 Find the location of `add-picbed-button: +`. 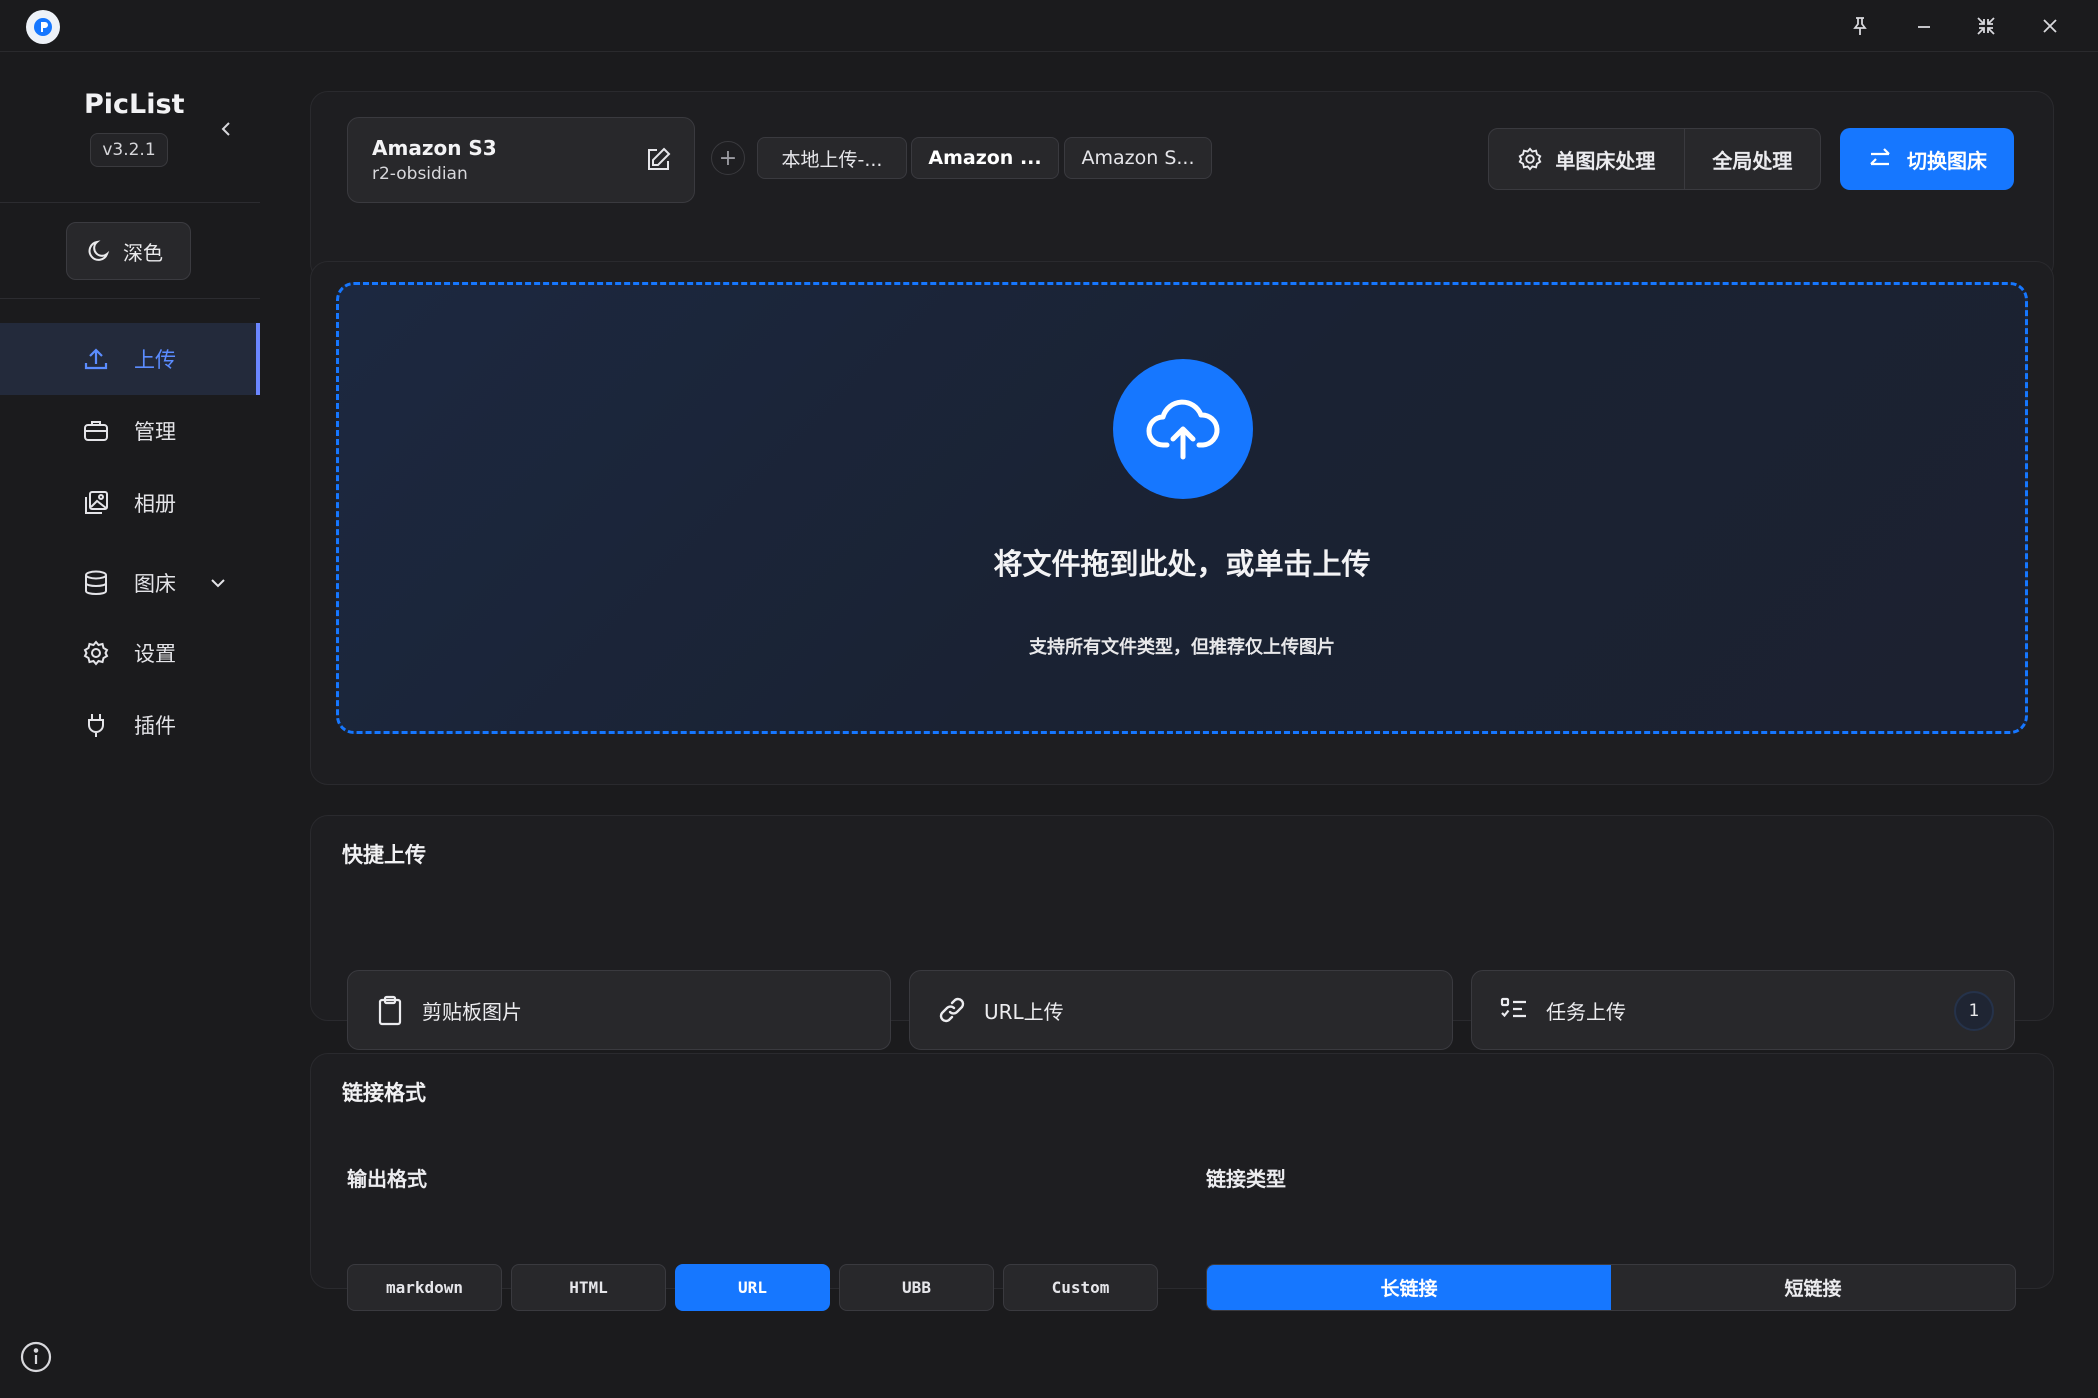

add-picbed-button: + is located at coordinates (728, 158).